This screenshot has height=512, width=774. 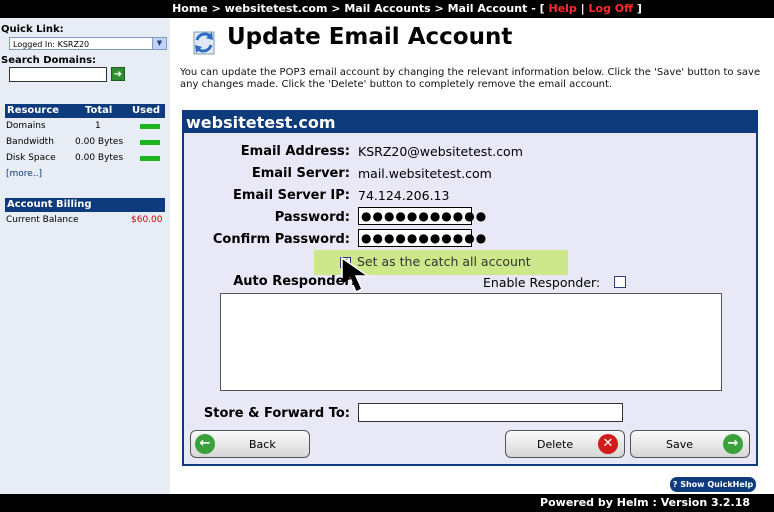 I want to click on email-address-label: Email Address:, so click(x=295, y=151).